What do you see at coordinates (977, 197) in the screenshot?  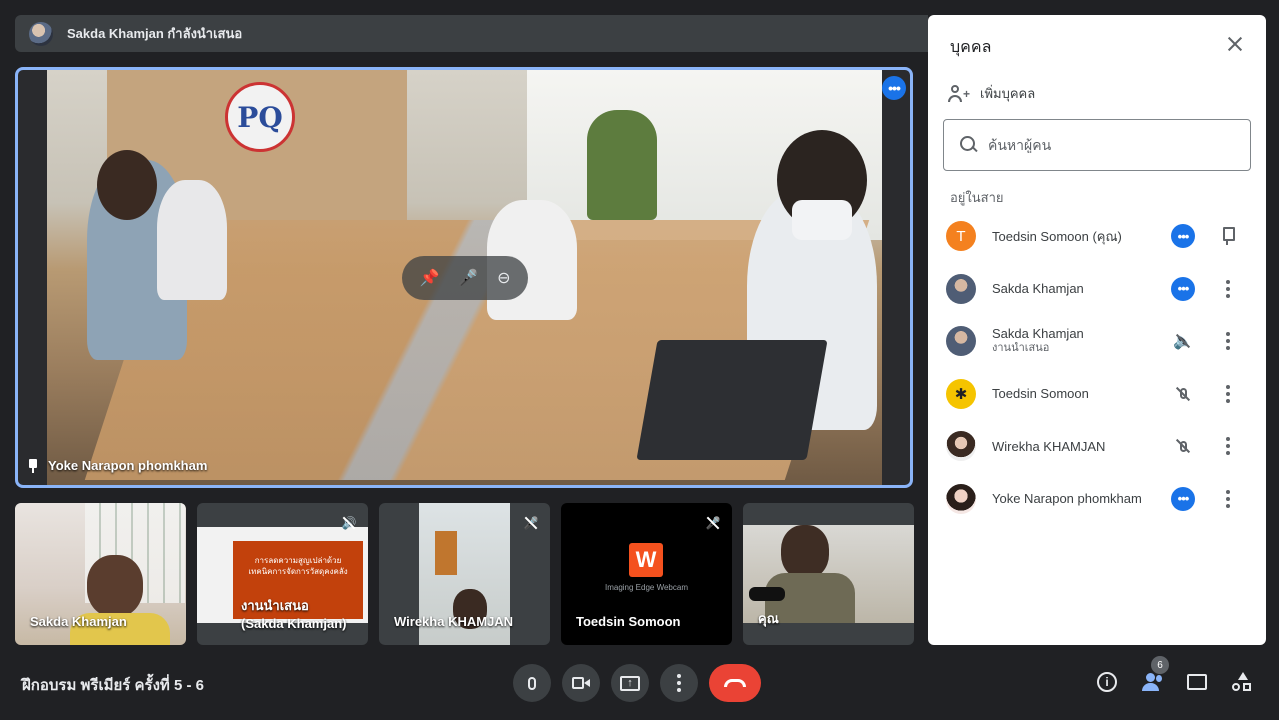 I see `in-call-section-label: อยู่ในสาย` at bounding box center [977, 197].